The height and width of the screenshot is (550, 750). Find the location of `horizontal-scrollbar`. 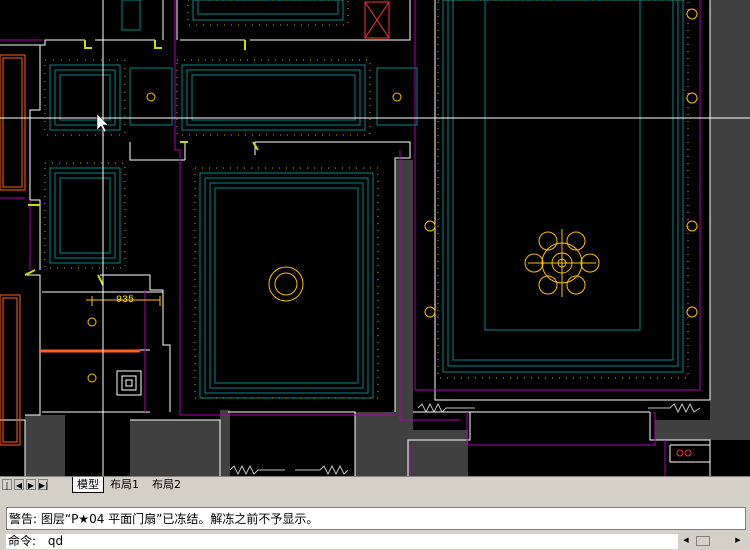

horizontal-scrollbar is located at coordinates (470, 485).